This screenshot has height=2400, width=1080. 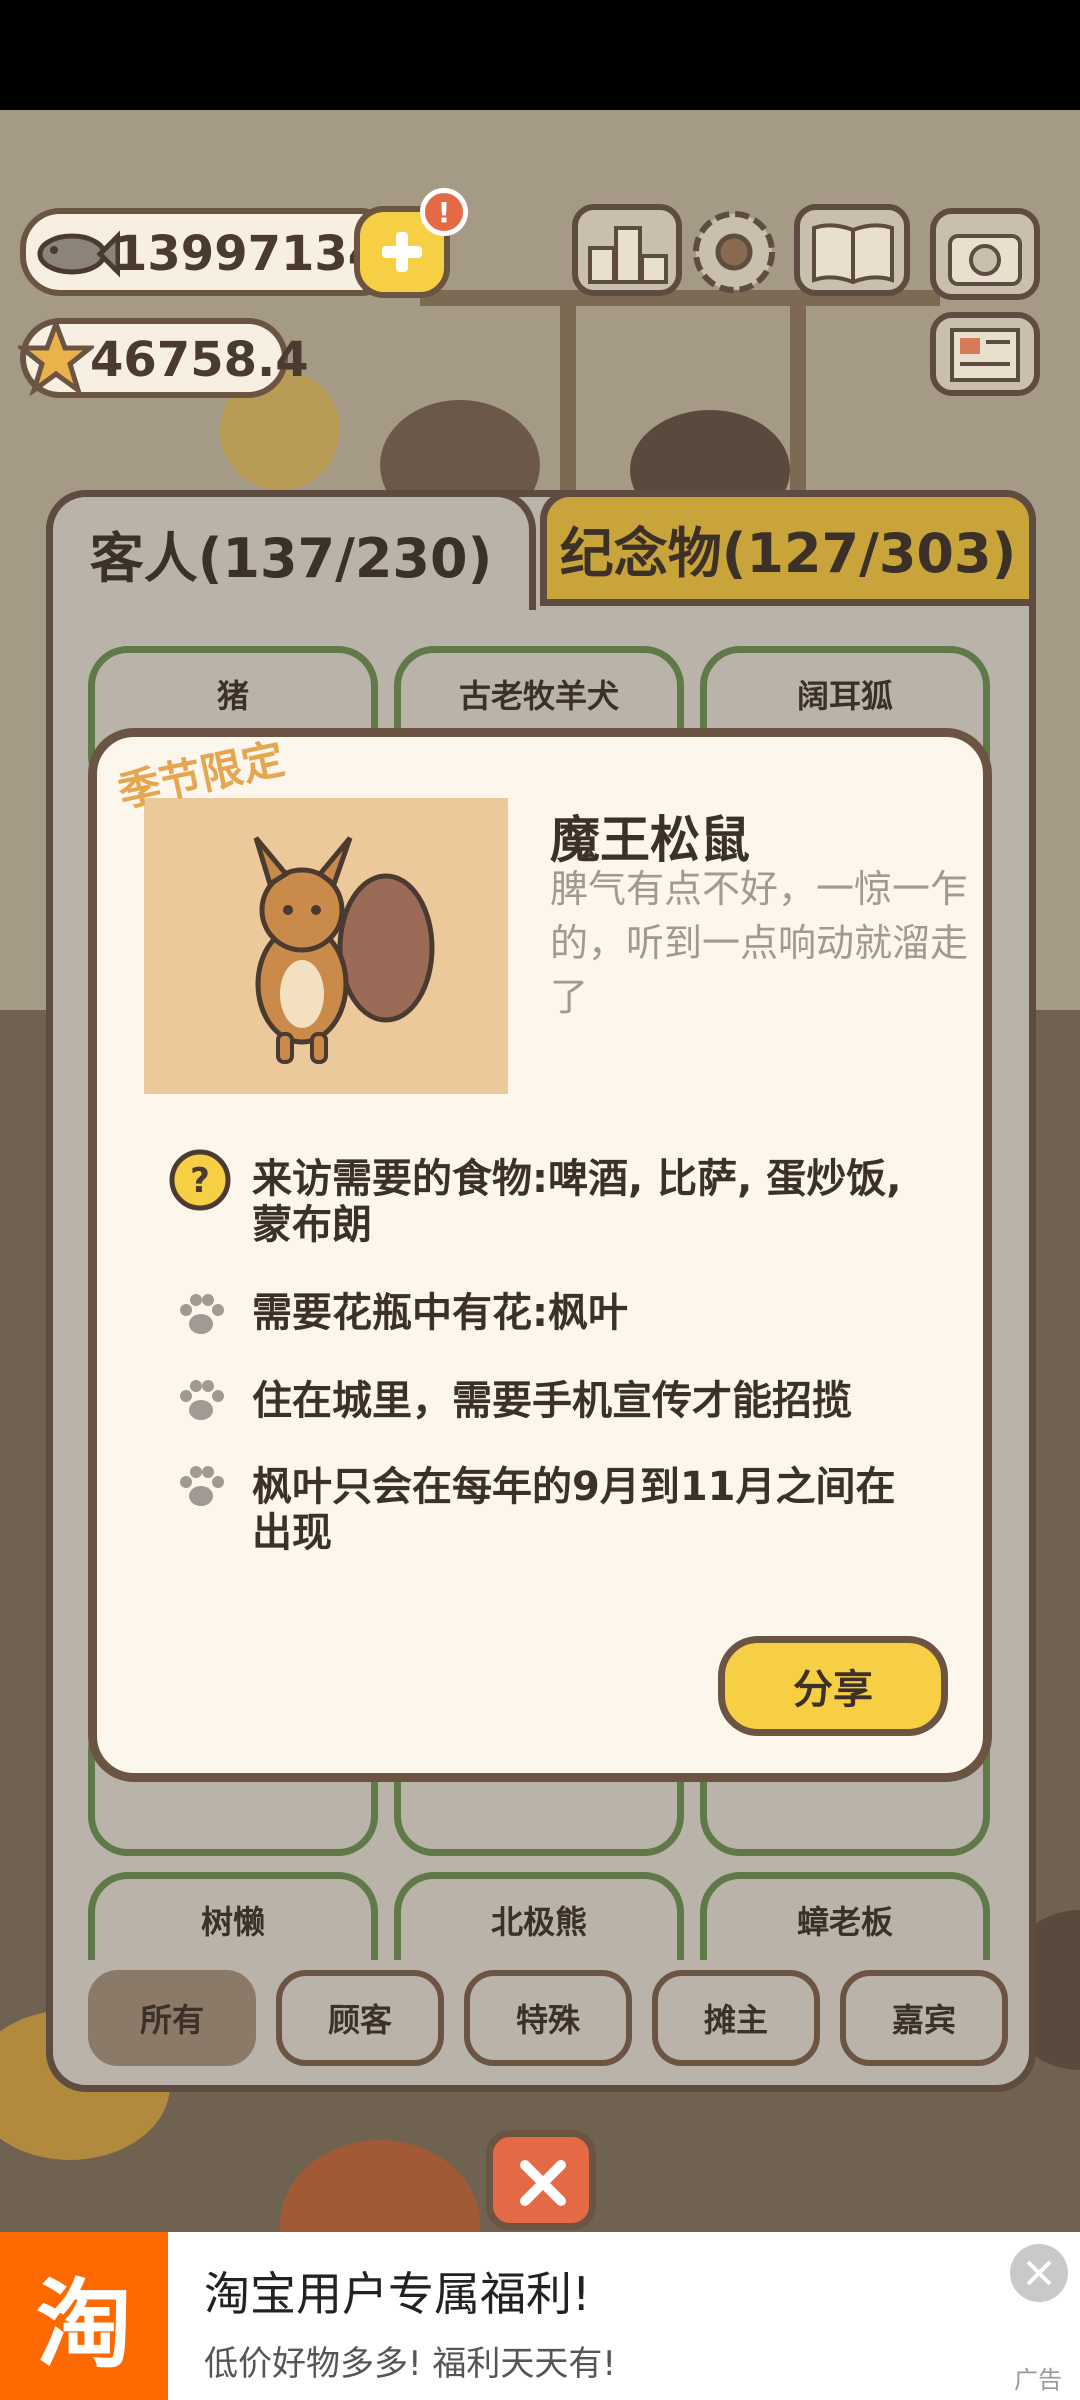 What do you see at coordinates (199, 360) in the screenshot?
I see `star-count: 46758.4` at bounding box center [199, 360].